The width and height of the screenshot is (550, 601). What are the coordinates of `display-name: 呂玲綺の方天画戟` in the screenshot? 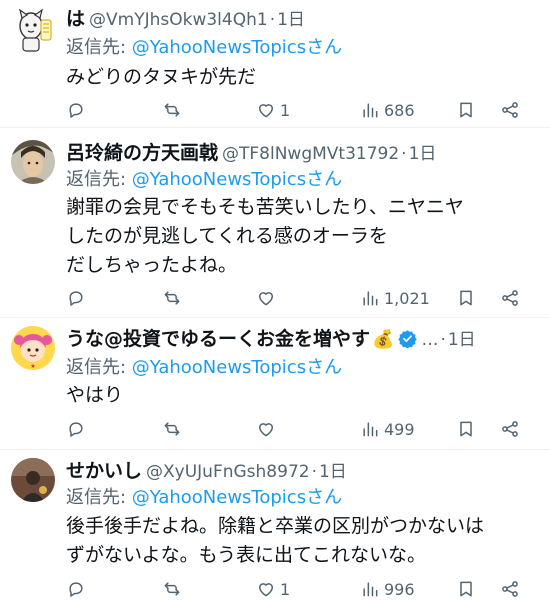 It's located at (142, 151).